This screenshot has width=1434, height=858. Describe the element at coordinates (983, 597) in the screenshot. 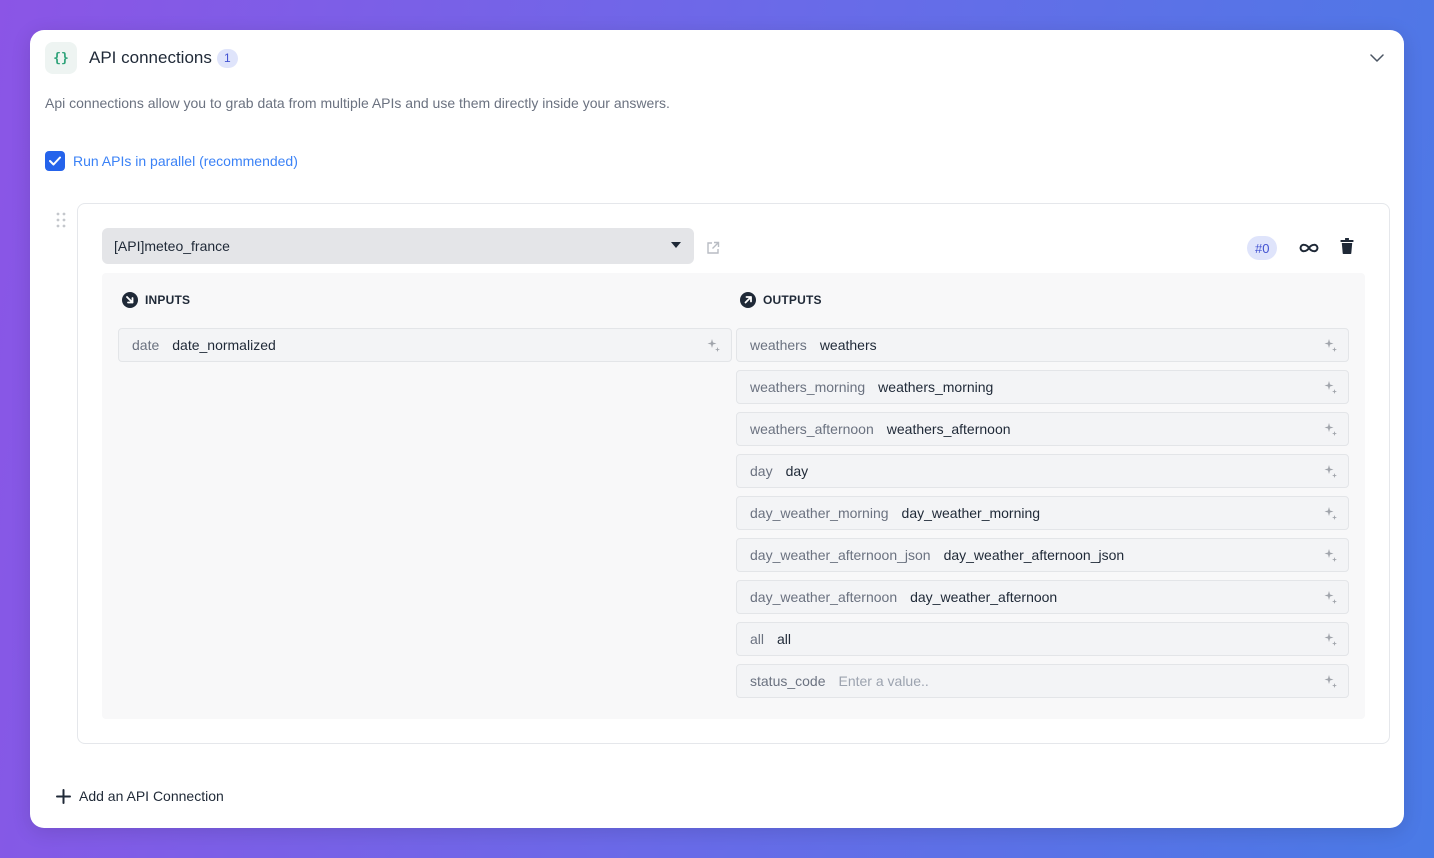

I see `field-value: day_weather_afternoon` at that location.